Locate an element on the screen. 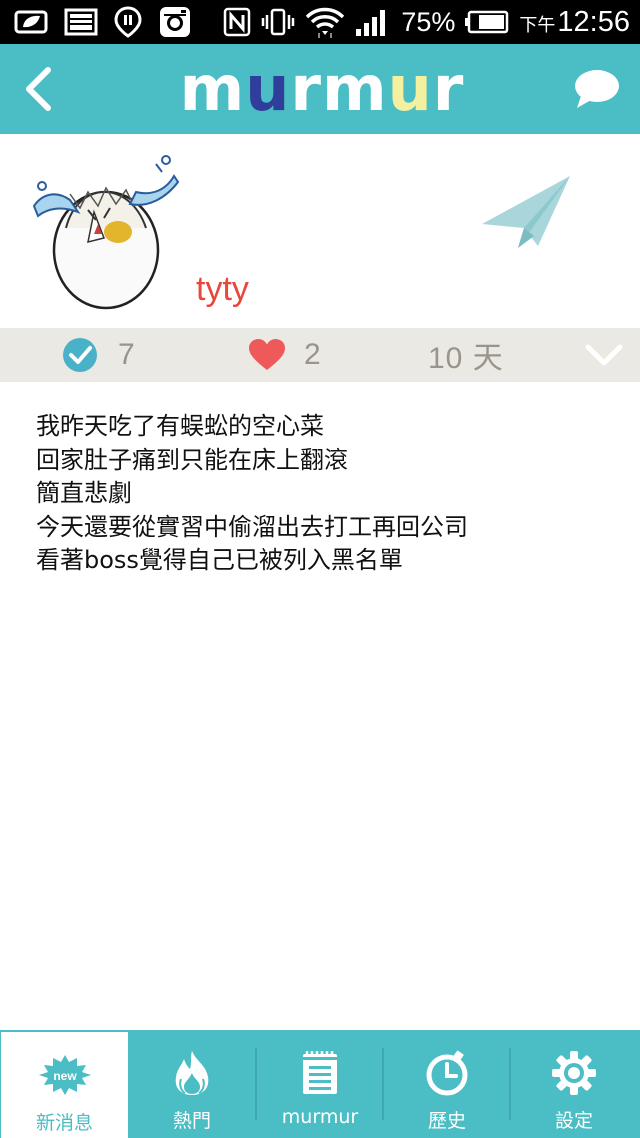 This screenshot has height=1138, width=640. new-badge-icon: new is located at coordinates (64, 1075).